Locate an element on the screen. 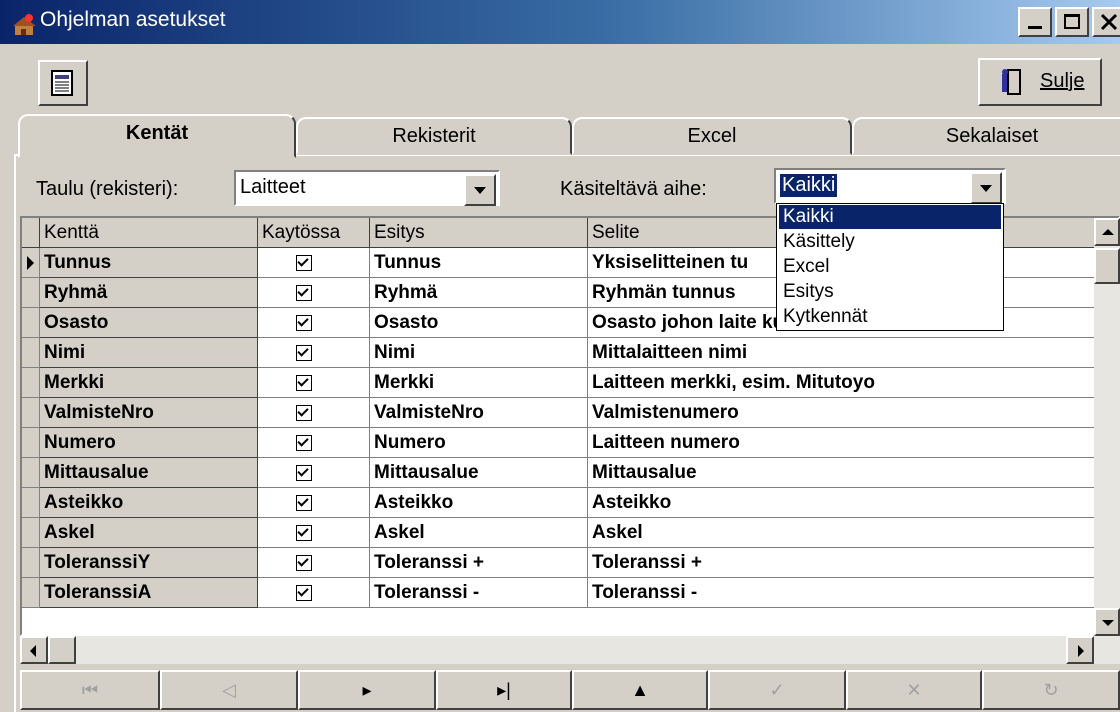  table-cell-field: Osasto is located at coordinates (149, 323).